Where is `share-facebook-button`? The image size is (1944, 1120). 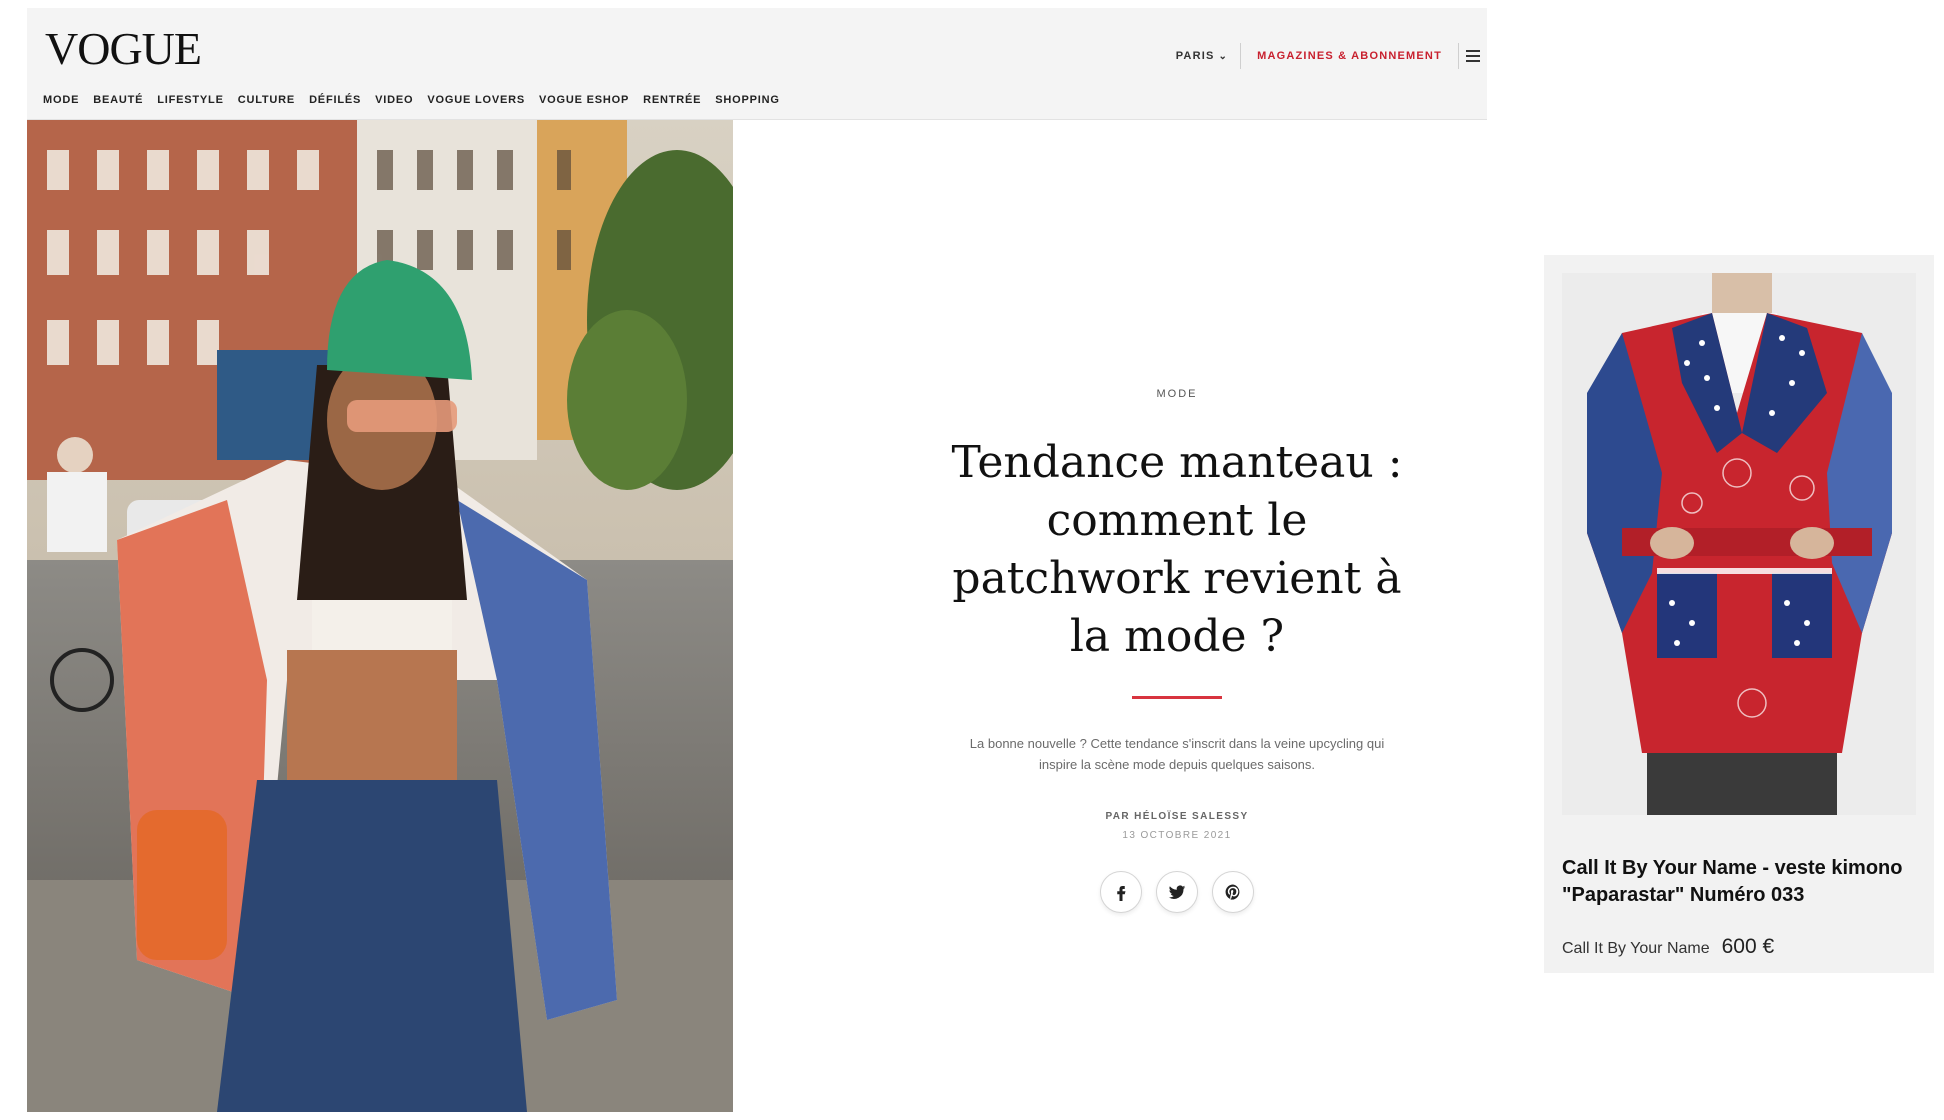
share-facebook-button is located at coordinates (1121, 892).